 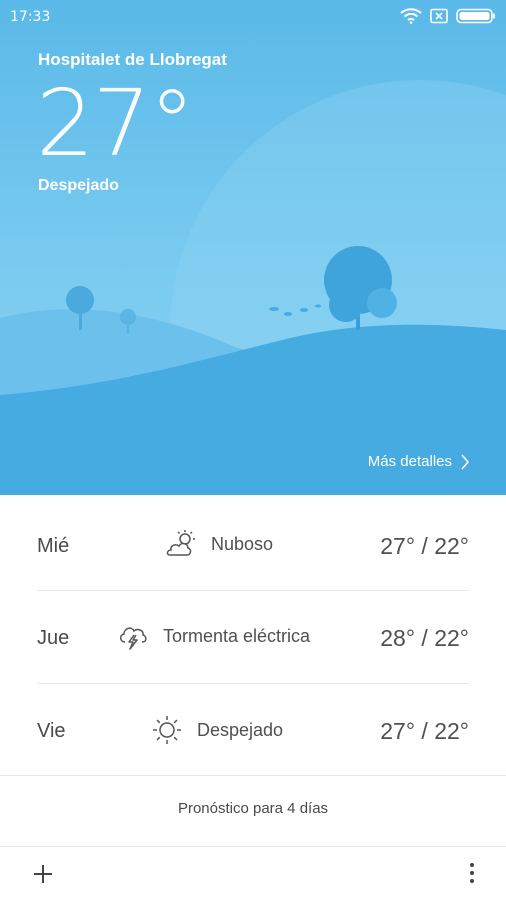 What do you see at coordinates (237, 635) in the screenshot?
I see `forecast-condition-label: Tormenta eléctrica` at bounding box center [237, 635].